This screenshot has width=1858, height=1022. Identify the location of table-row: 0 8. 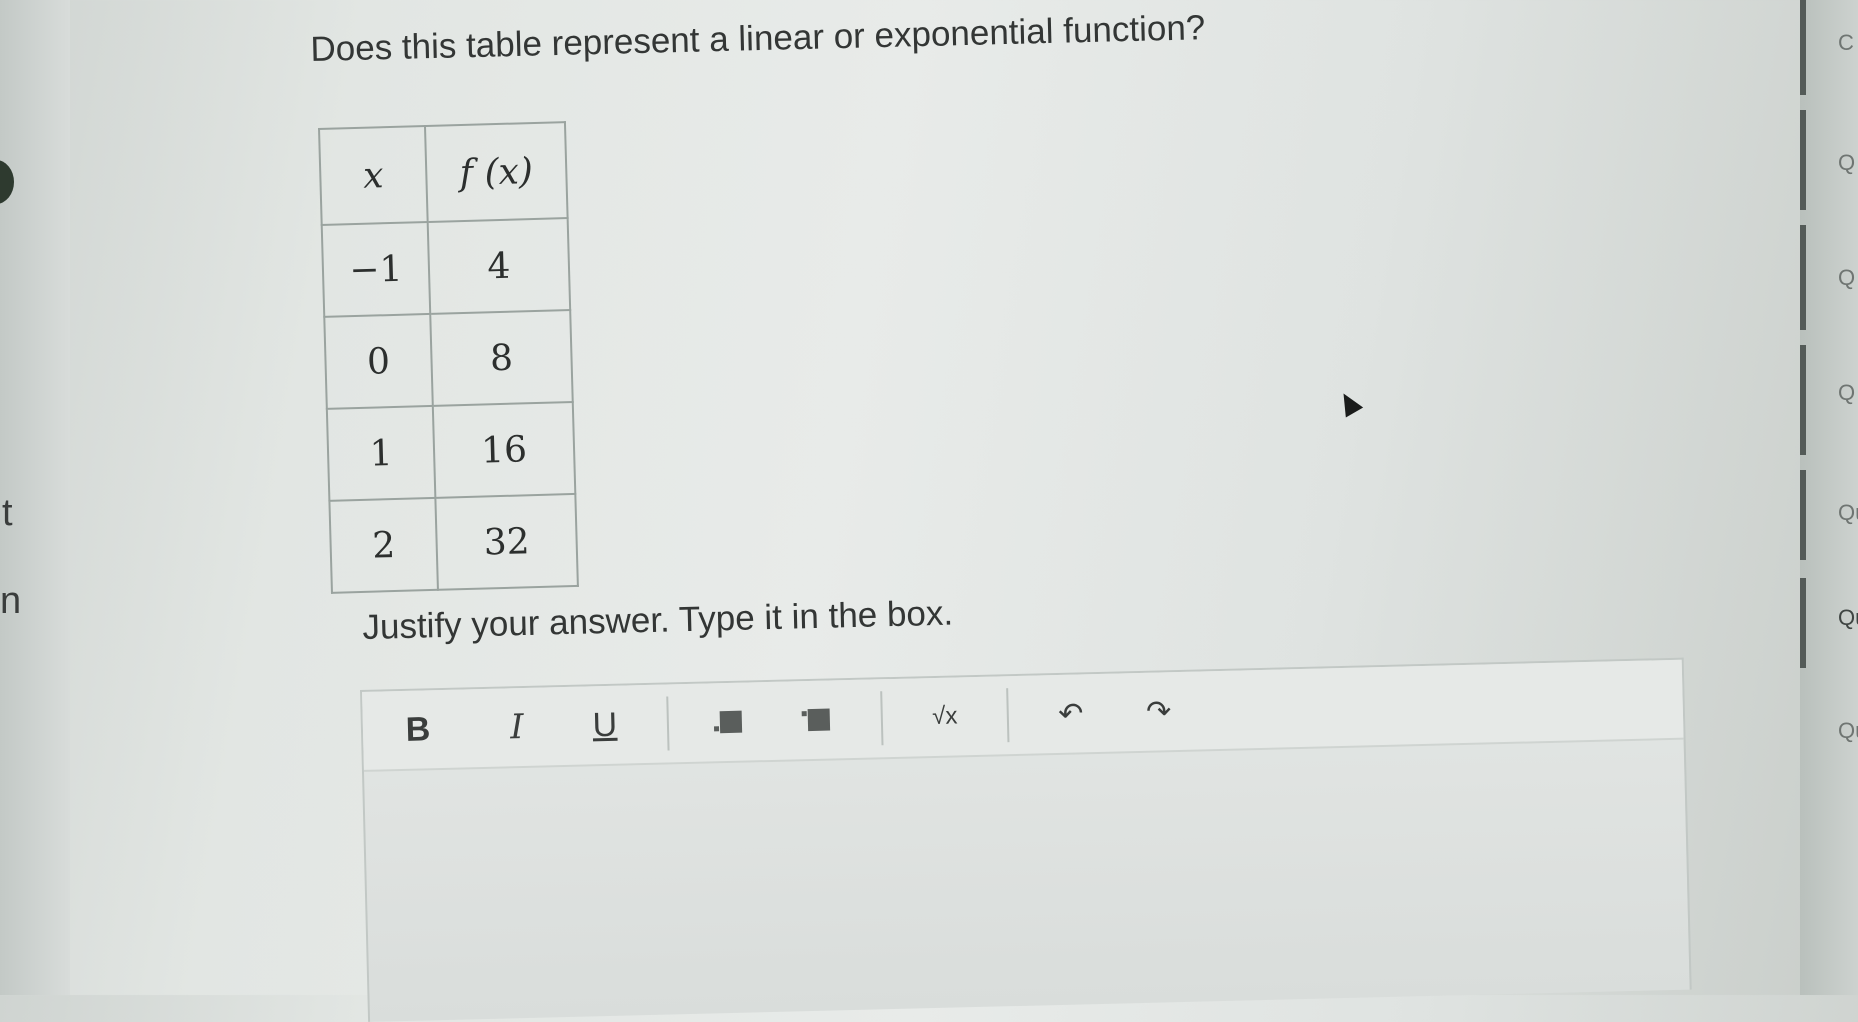
(448, 359).